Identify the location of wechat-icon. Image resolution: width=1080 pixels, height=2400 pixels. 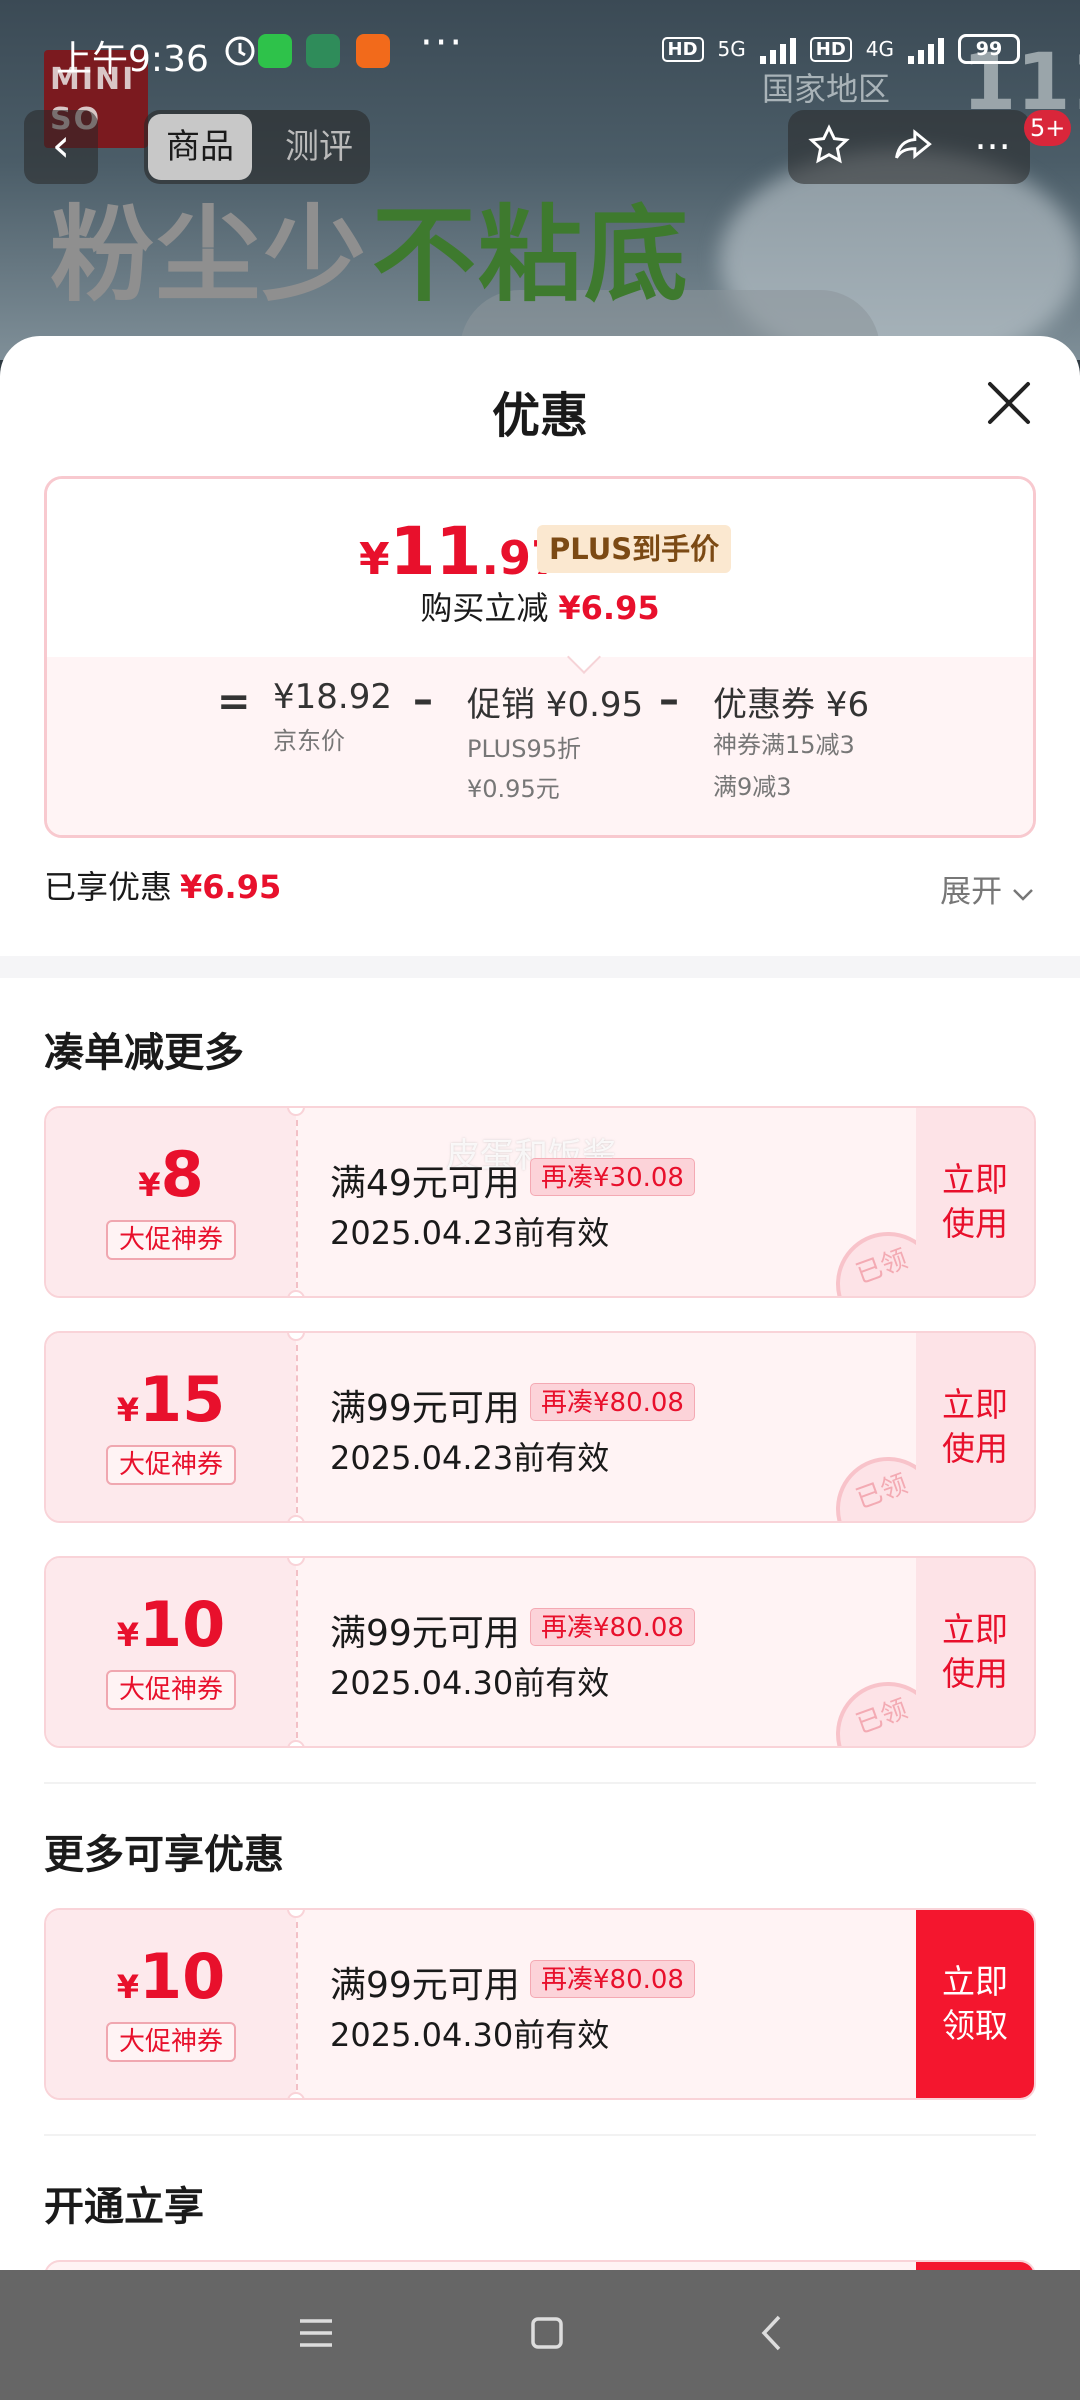
(275, 51).